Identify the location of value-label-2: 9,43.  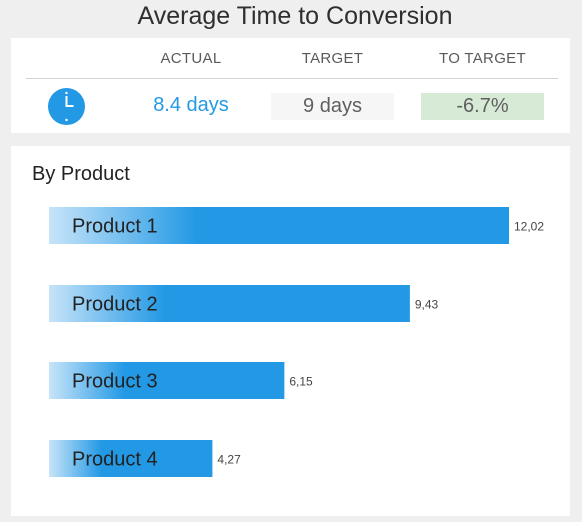
(427, 305).